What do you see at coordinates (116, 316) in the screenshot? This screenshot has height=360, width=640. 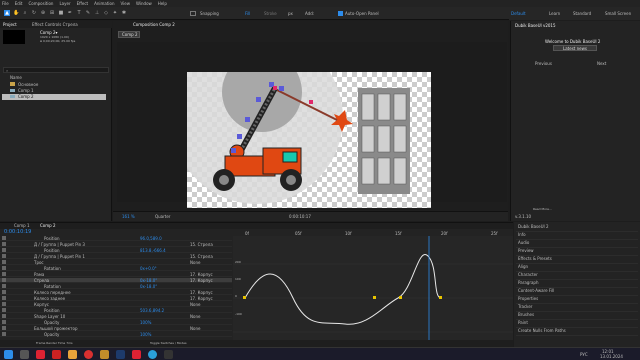 I see `table-row: Shape Layer 10 None` at bounding box center [116, 316].